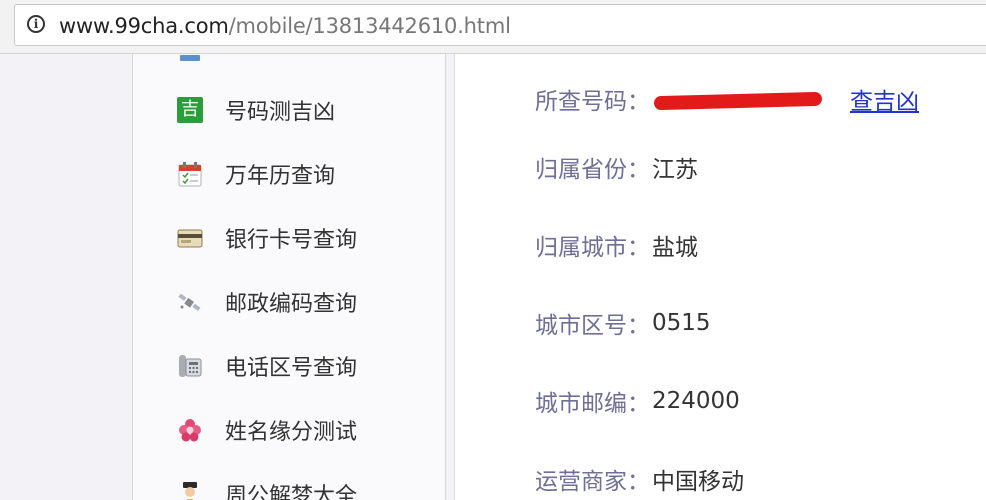 The height and width of the screenshot is (500, 986). Describe the element at coordinates (36, 24) in the screenshot. I see `info-icon: i` at that location.